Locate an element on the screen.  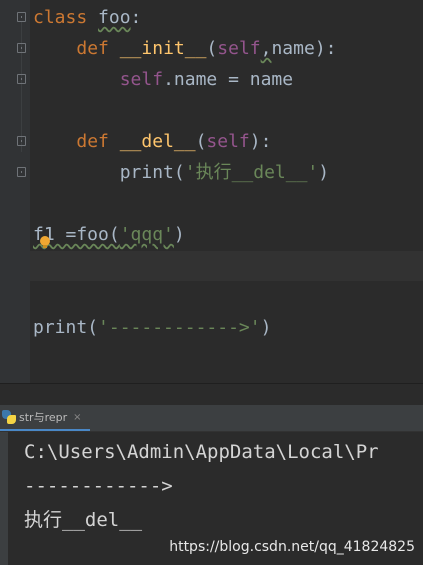
run-tab: str与repr × is located at coordinates (45, 418).